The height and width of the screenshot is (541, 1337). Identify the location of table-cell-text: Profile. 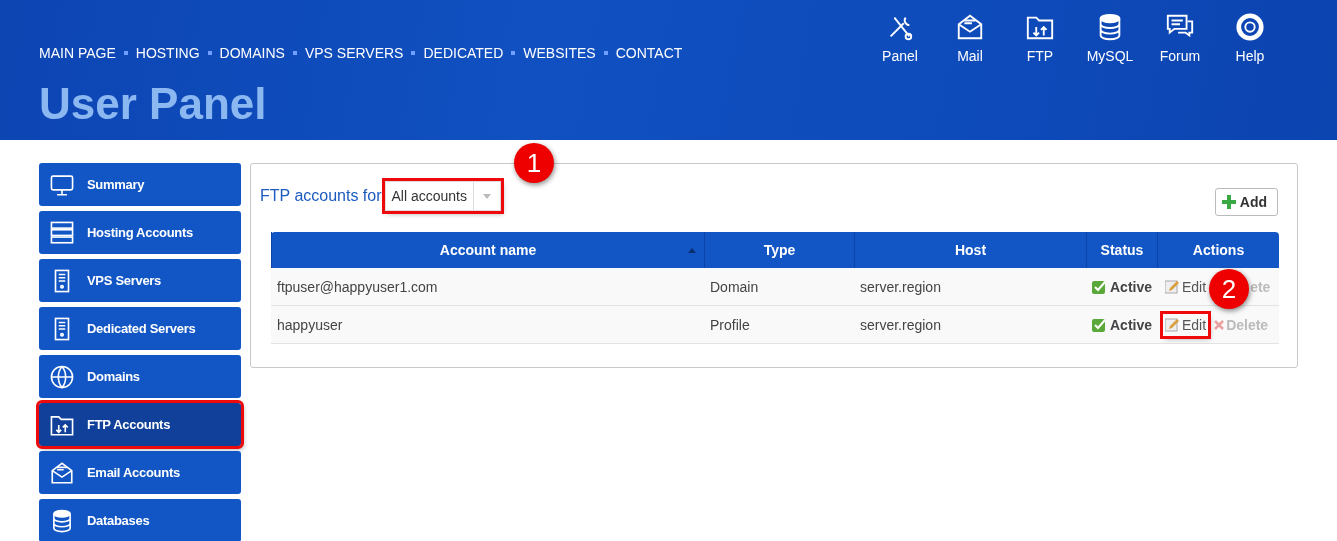
(730, 325).